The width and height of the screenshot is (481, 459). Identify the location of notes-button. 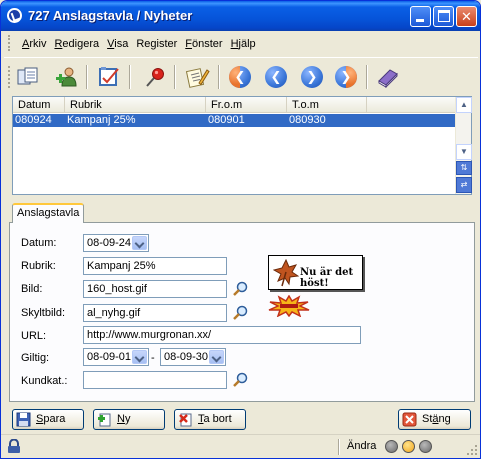
(198, 77).